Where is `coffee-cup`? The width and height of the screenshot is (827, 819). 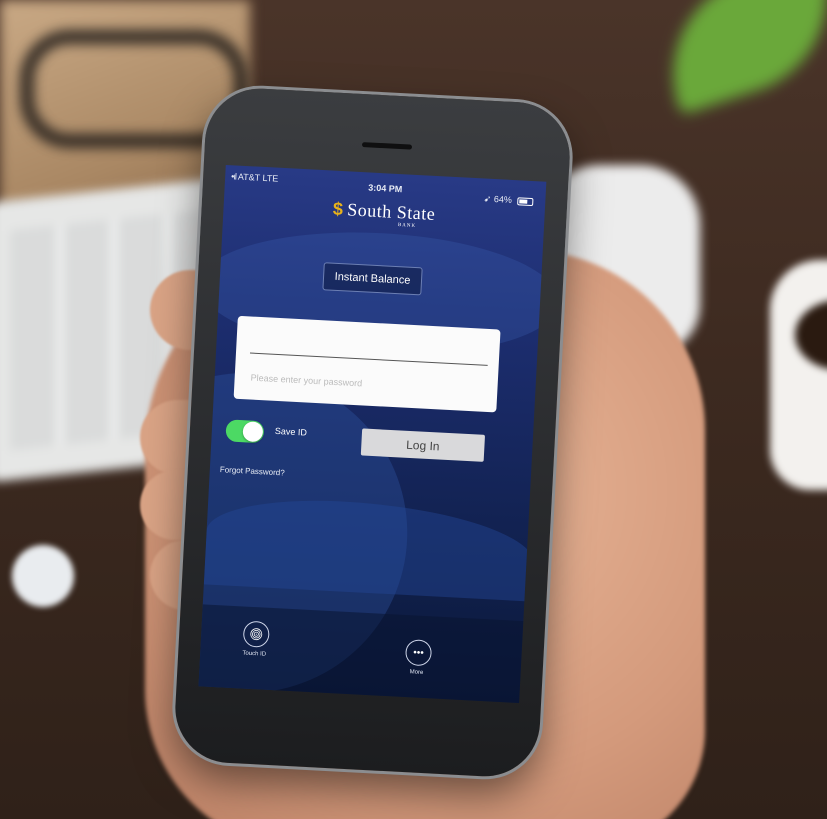 coffee-cup is located at coordinates (798, 375).